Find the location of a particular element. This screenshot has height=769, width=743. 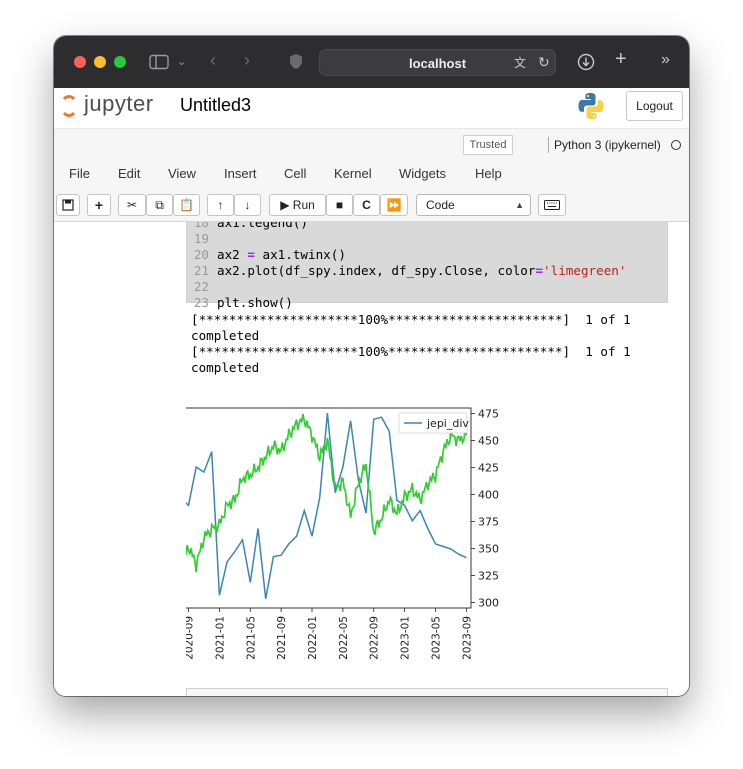

y-right-tick-label: 375 is located at coordinates (488, 522).